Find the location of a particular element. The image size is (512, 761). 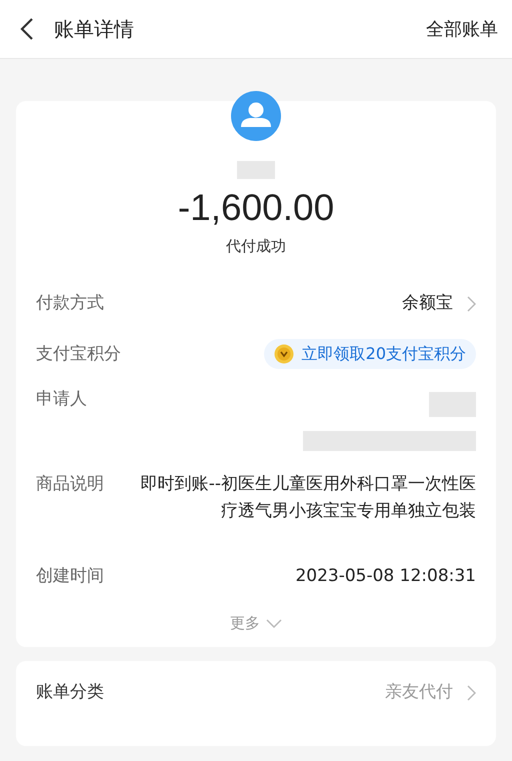

field-value: 即时到账--初医生儿童医用外科口罩一次性医疗透气男小孩宝宝专用单独立包装 is located at coordinates (308, 498).